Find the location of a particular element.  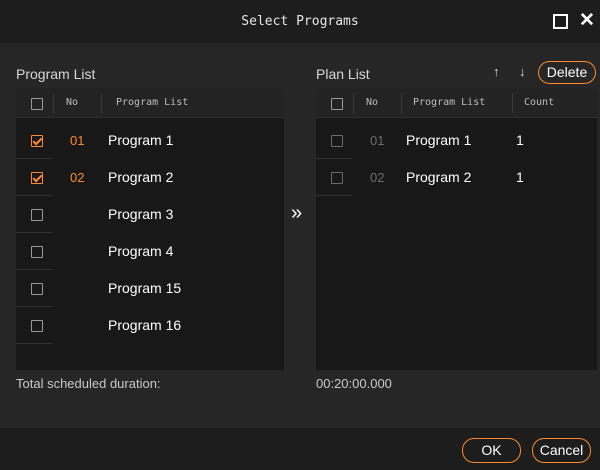

row-program-name: Program 15 is located at coordinates (145, 288).